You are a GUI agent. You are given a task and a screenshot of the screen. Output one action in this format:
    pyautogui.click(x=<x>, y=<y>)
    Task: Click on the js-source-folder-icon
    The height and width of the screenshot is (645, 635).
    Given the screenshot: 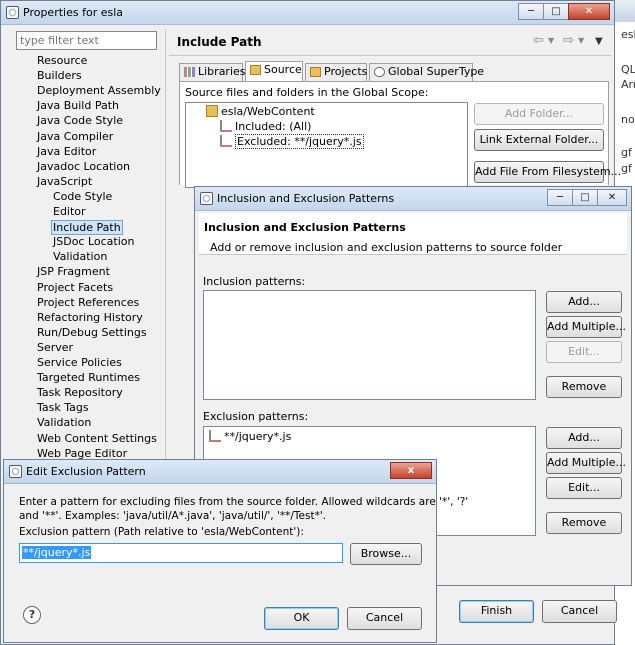 What is the action you would take?
    pyautogui.click(x=212, y=111)
    